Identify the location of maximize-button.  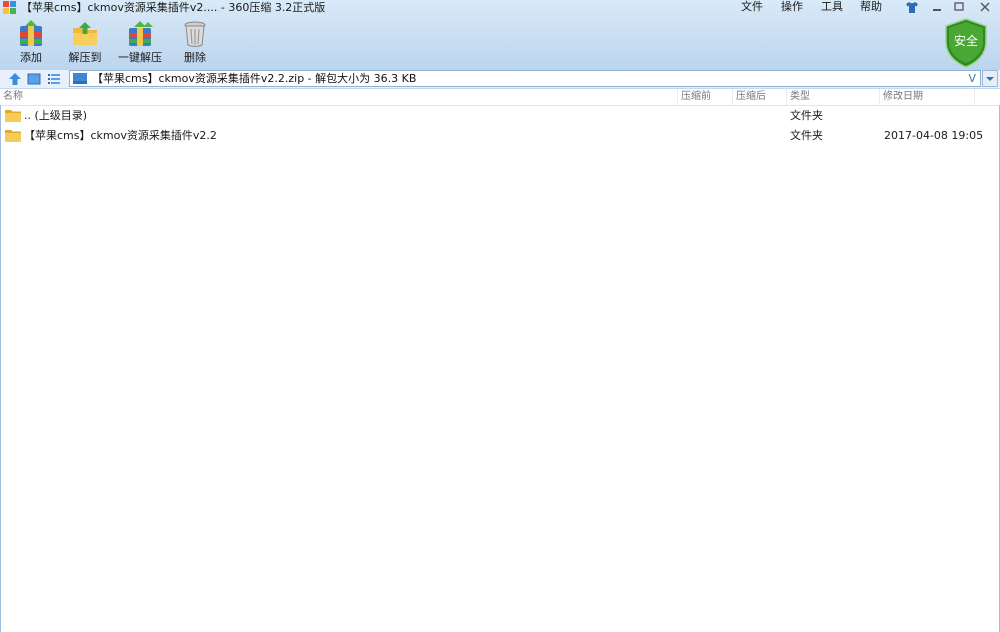
(959, 7).